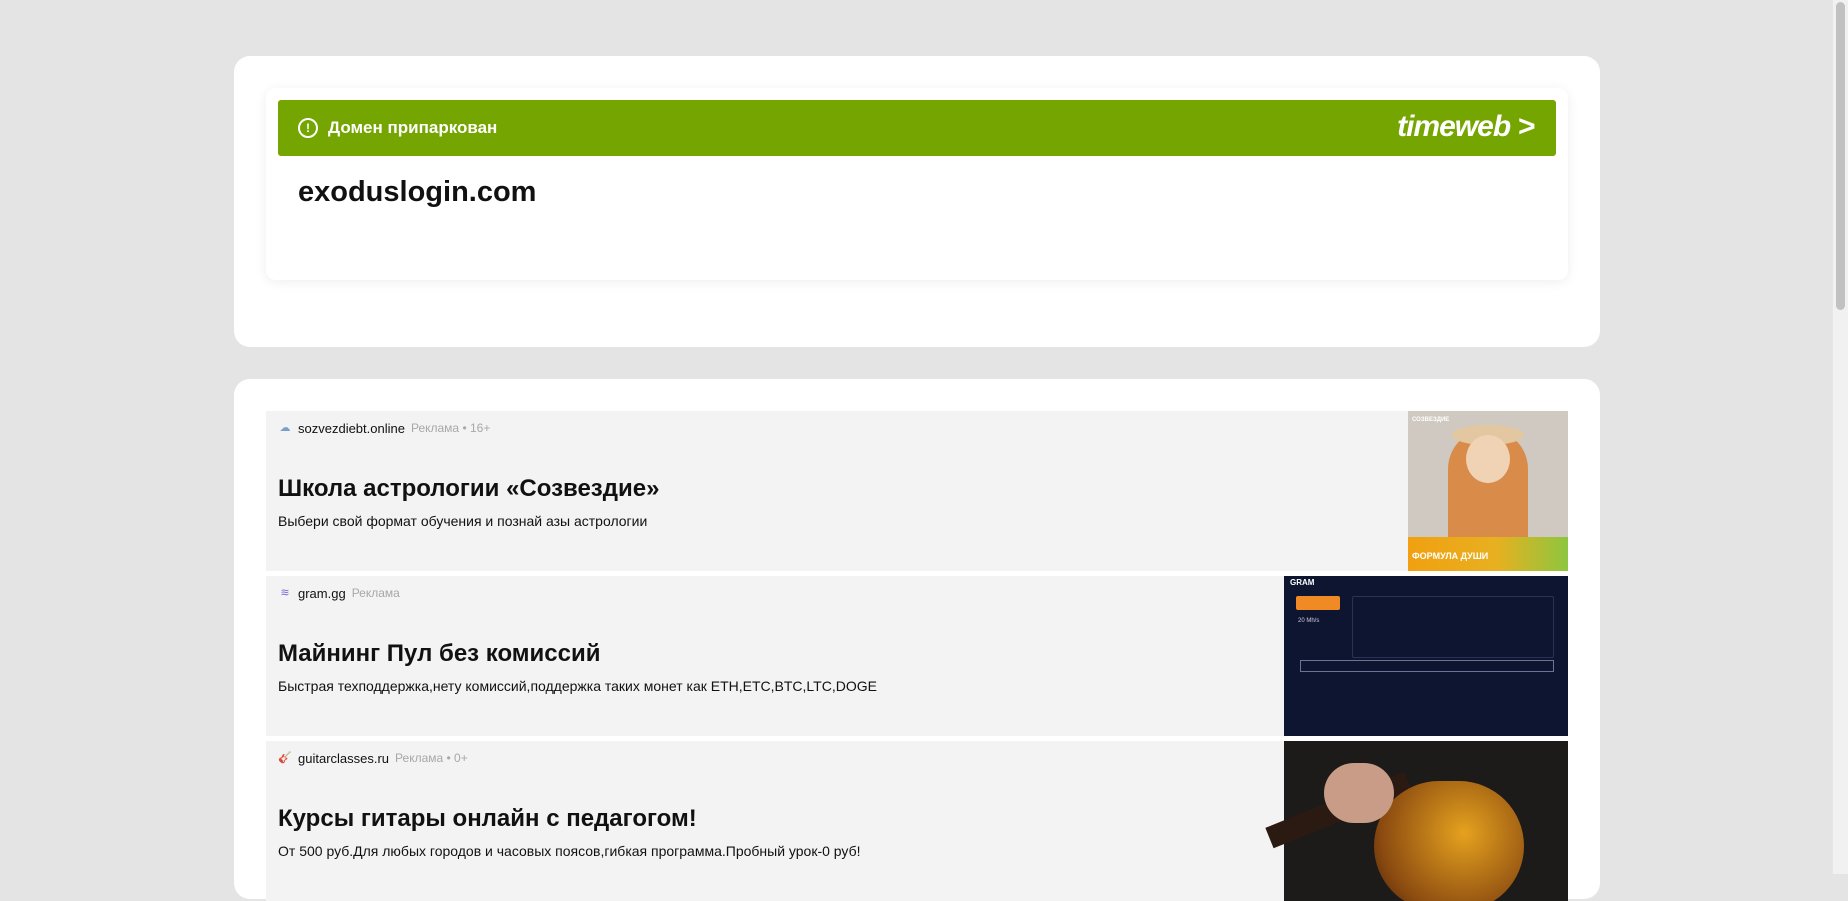 This screenshot has width=1848, height=901. I want to click on ad-meta: ≋ gram.gg Реклама, so click(339, 593).